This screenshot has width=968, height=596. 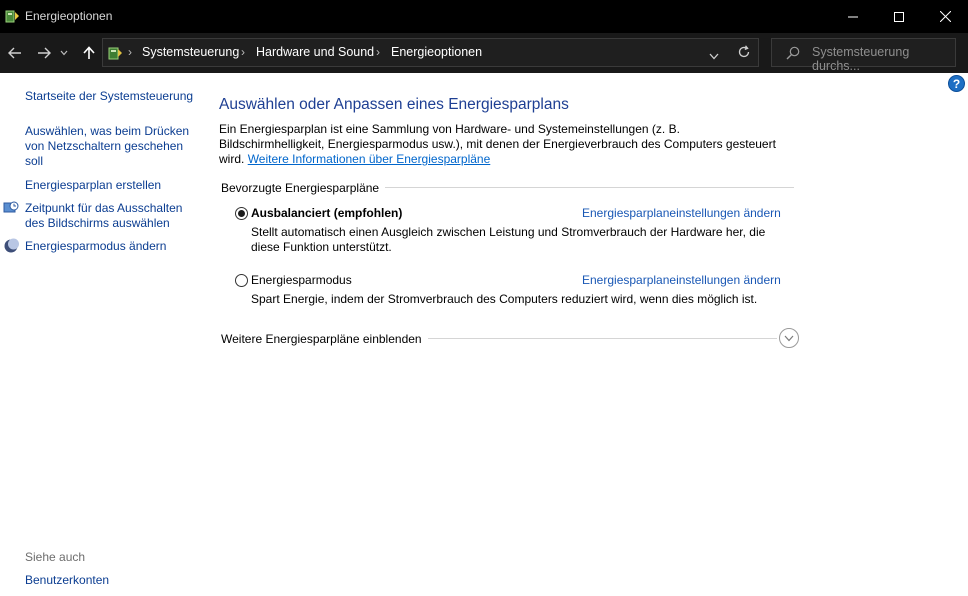 What do you see at coordinates (484, 16) in the screenshot?
I see `title-bar: Energieoptionen` at bounding box center [484, 16].